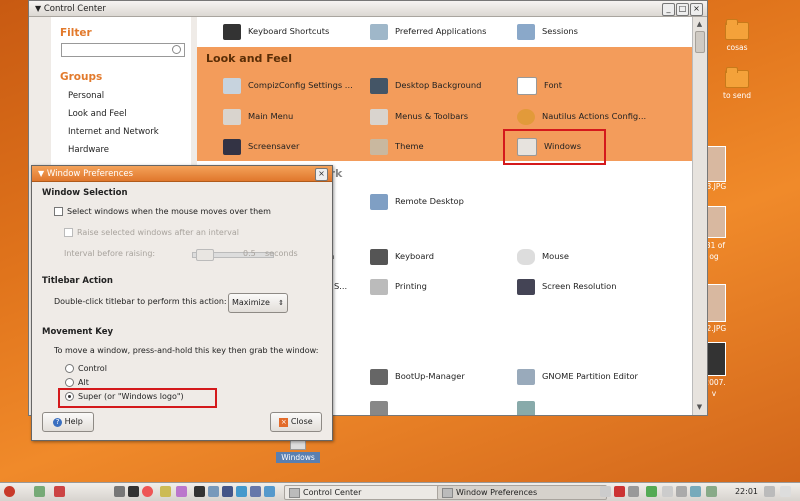 The height and width of the screenshot is (501, 800). Describe the element at coordinates (409, 146) in the screenshot. I see `item-label: Theme` at that location.